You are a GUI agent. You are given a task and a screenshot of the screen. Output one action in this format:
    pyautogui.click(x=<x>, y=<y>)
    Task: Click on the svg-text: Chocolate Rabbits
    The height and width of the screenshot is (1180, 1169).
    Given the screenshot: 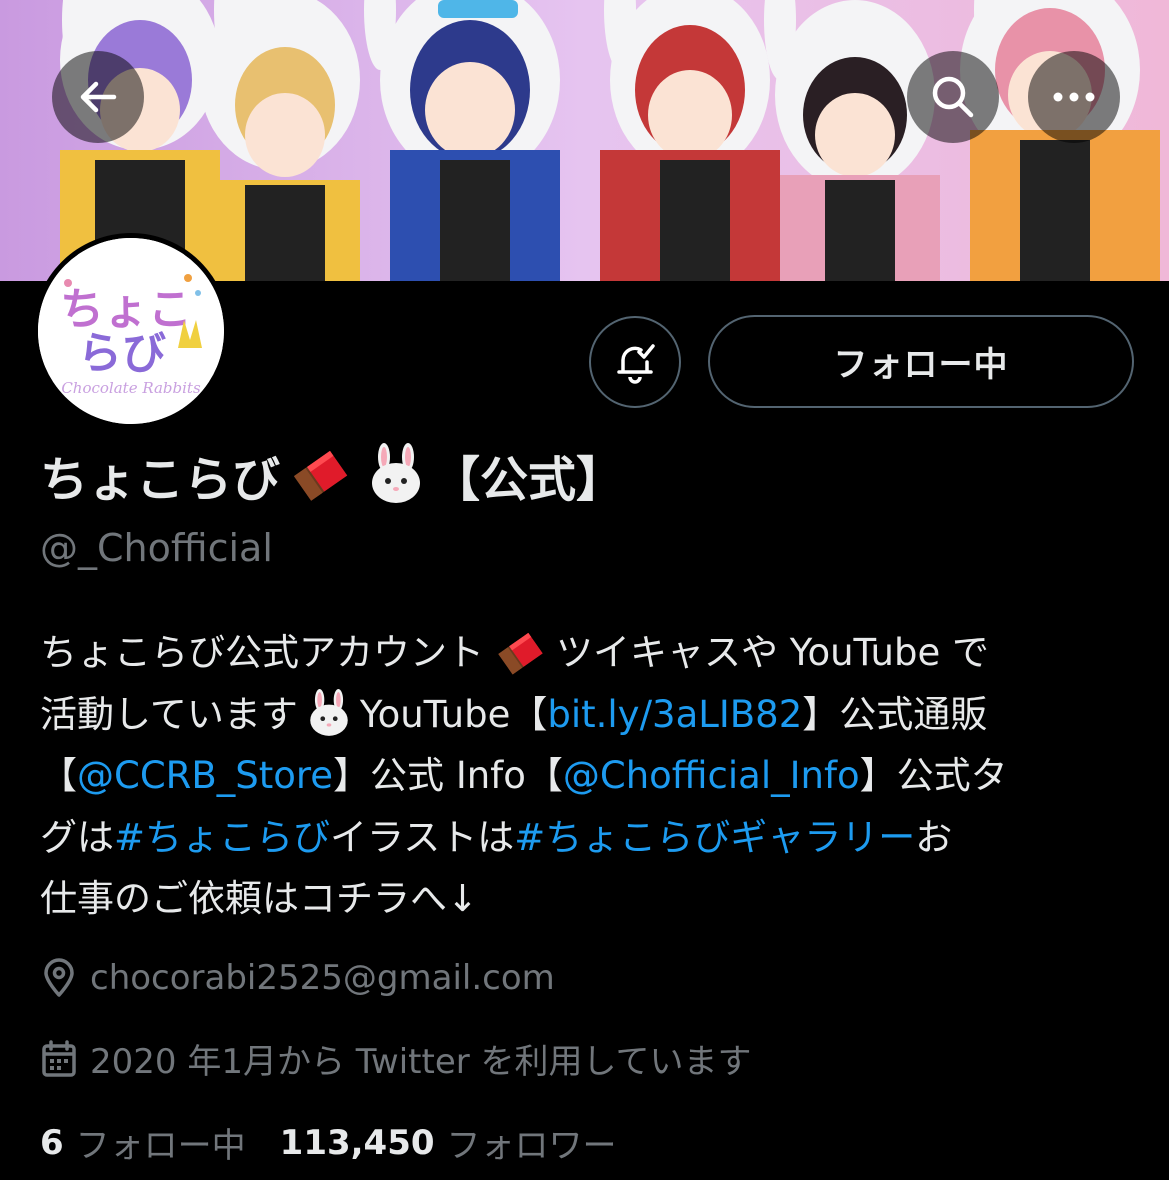 What is the action you would take?
    pyautogui.click(x=131, y=388)
    